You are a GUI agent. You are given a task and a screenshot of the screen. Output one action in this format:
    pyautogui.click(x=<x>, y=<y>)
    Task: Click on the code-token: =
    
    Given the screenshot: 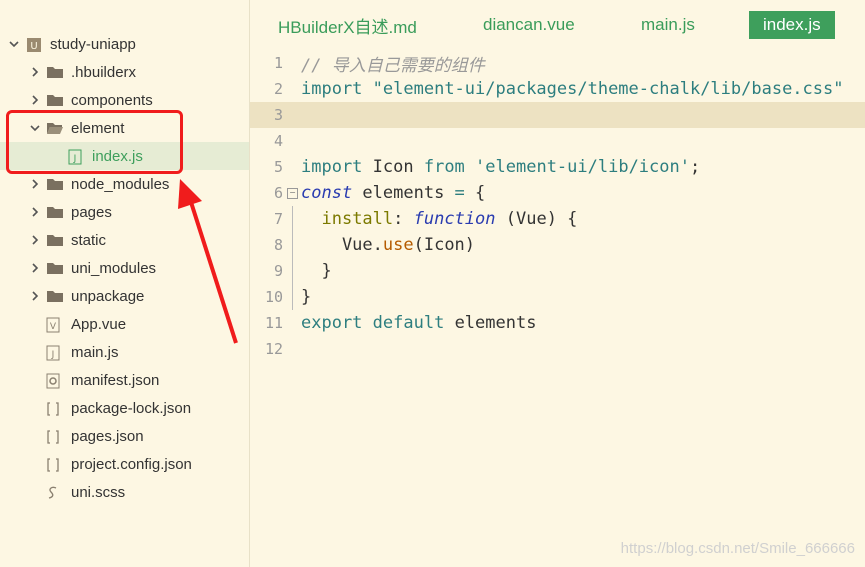 What is the action you would take?
    pyautogui.click(x=459, y=193)
    